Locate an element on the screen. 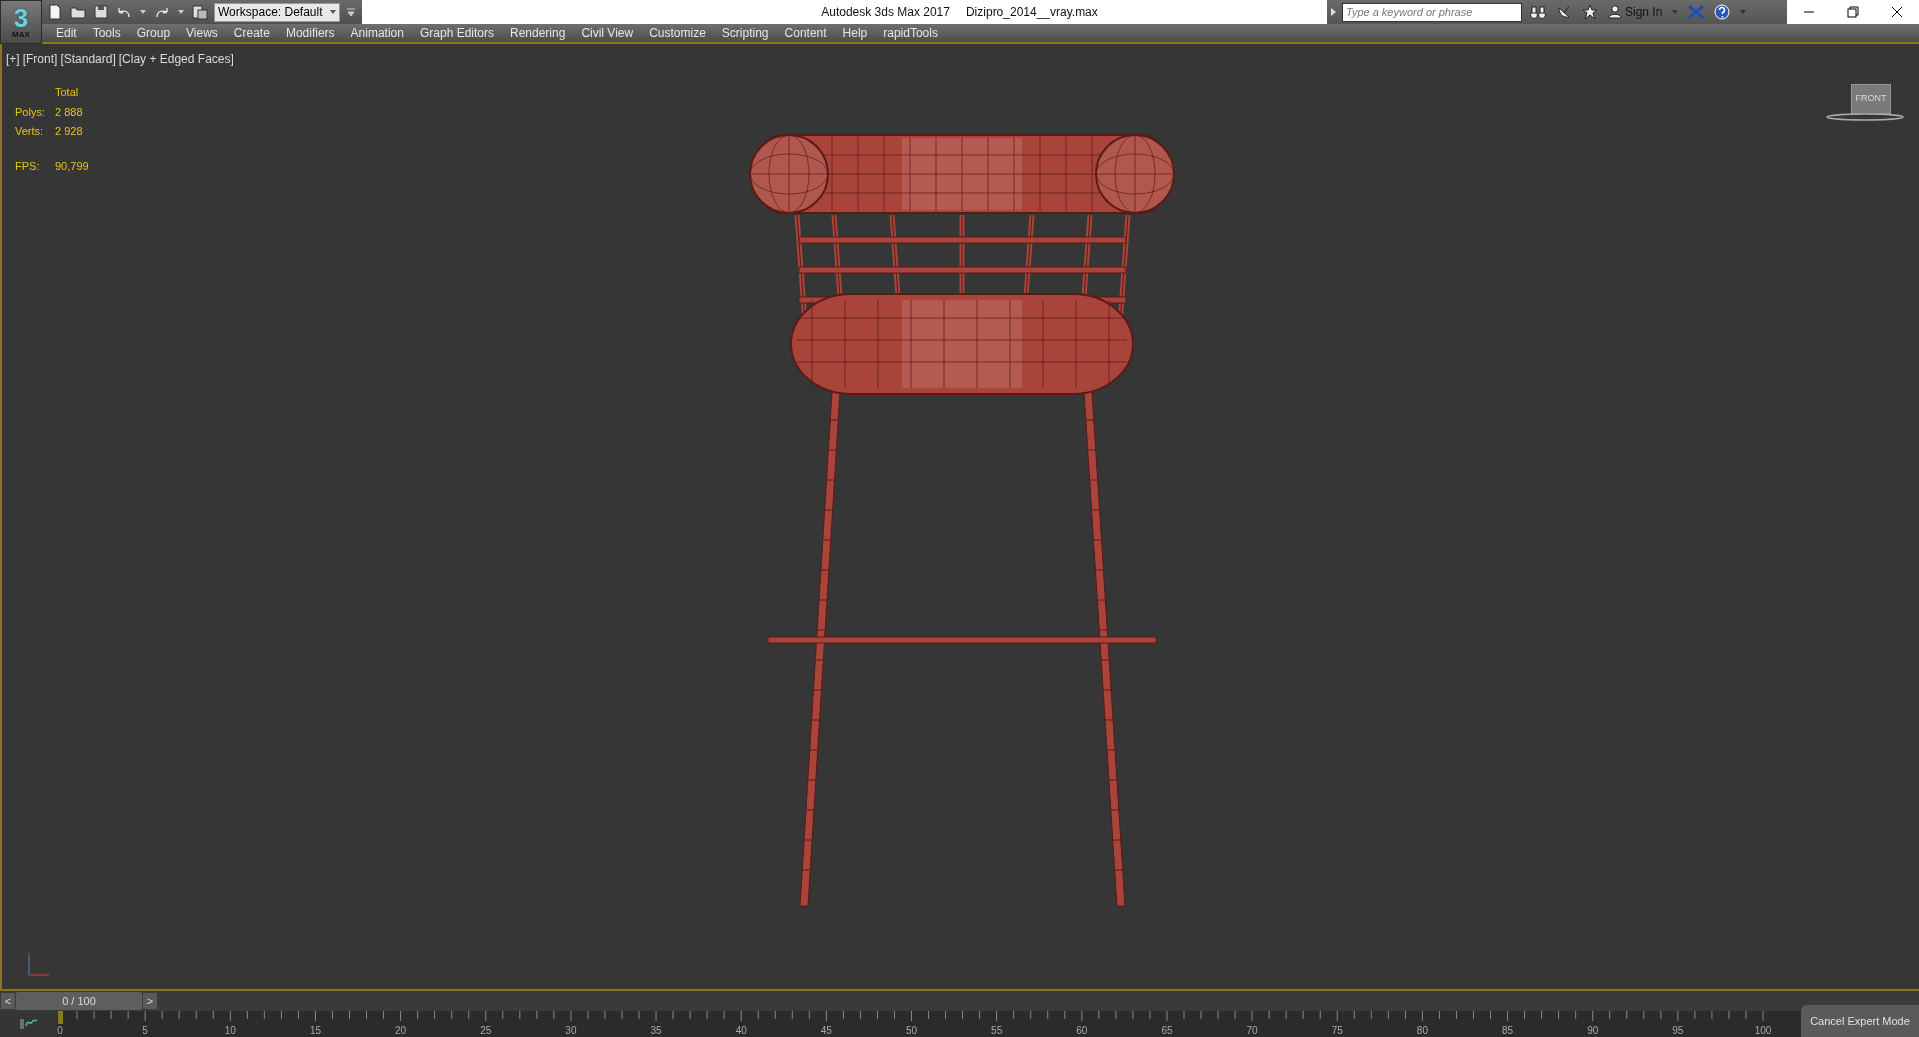 This screenshot has width=1919, height=1037. open-file-button is located at coordinates (78, 12).